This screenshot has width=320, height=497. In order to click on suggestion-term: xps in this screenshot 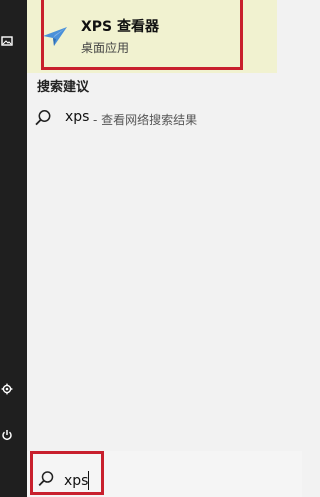, I will do `click(77, 117)`.